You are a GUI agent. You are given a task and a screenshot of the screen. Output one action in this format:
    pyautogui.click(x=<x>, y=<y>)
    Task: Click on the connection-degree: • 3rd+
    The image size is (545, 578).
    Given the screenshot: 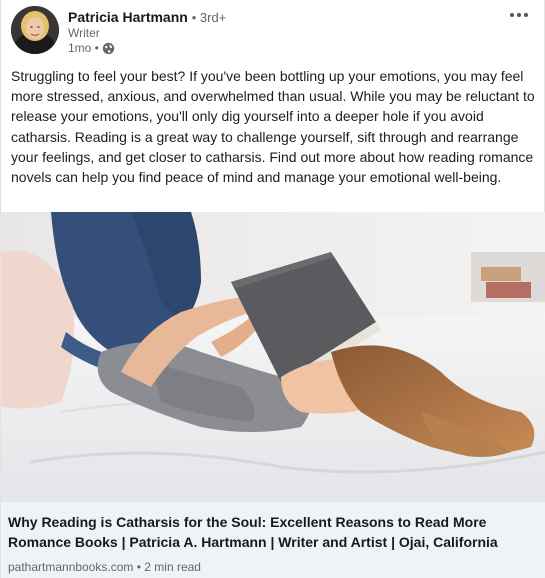 What is the action you would take?
    pyautogui.click(x=209, y=17)
    